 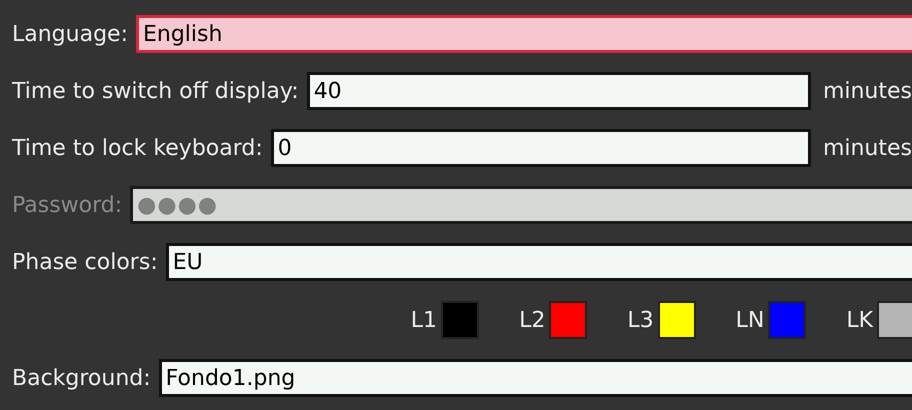 What do you see at coordinates (137, 148) in the screenshot?
I see `field-label: Time to lock keyboard:` at bounding box center [137, 148].